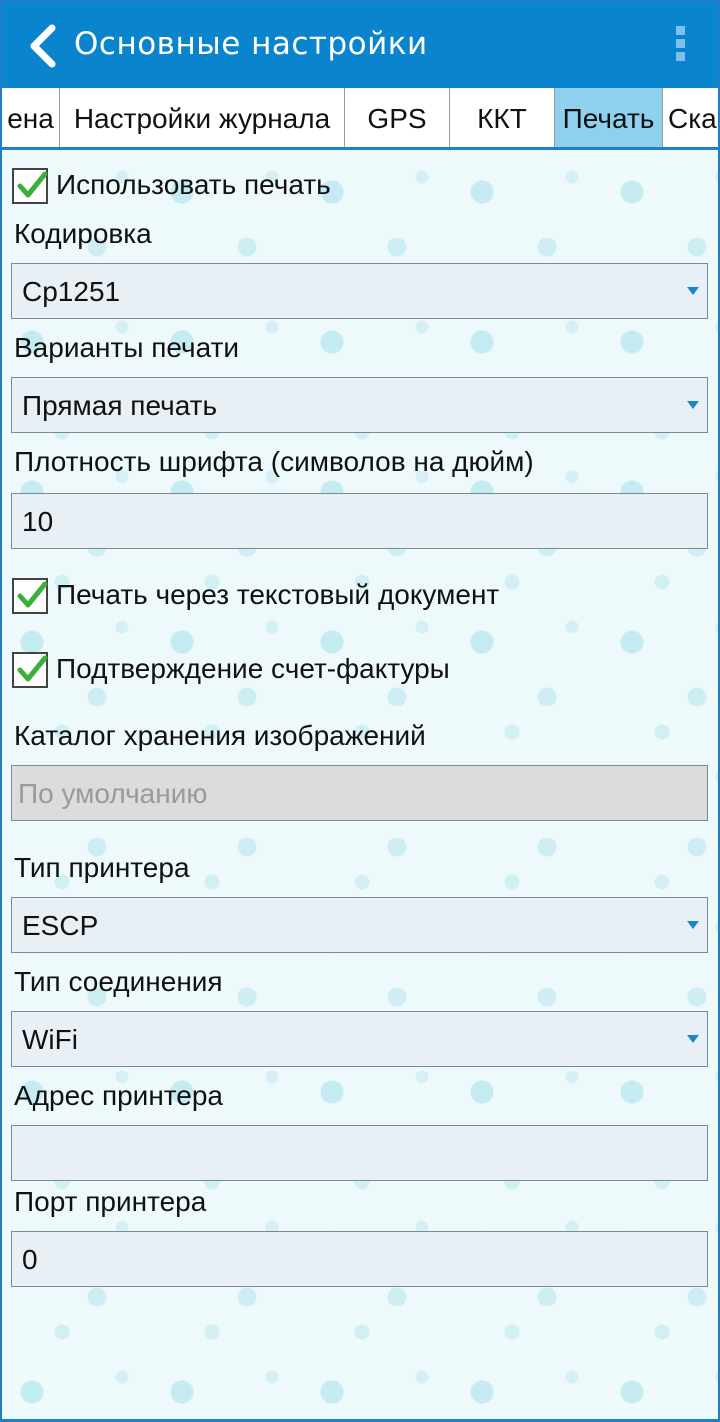  What do you see at coordinates (38, 521) in the screenshot?
I see `font-density-value: 10` at bounding box center [38, 521].